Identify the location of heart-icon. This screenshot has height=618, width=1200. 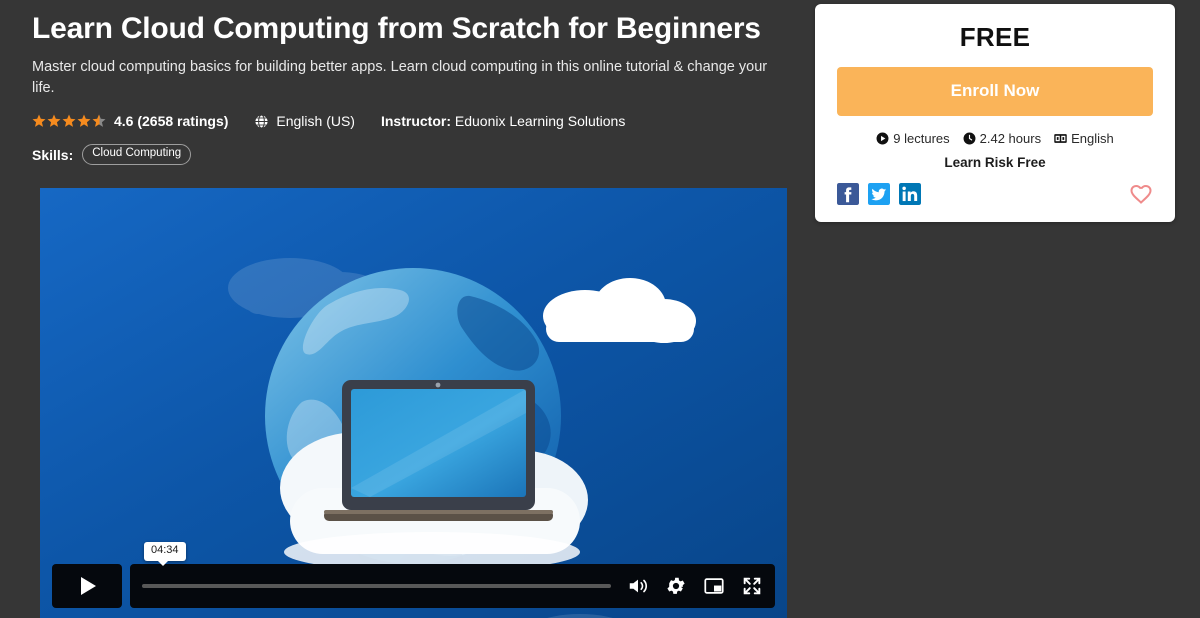
(1141, 194).